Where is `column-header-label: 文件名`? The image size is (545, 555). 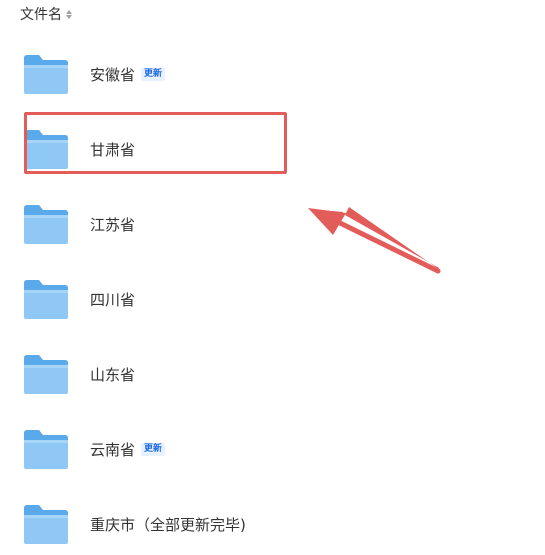 column-header-label: 文件名 is located at coordinates (41, 15).